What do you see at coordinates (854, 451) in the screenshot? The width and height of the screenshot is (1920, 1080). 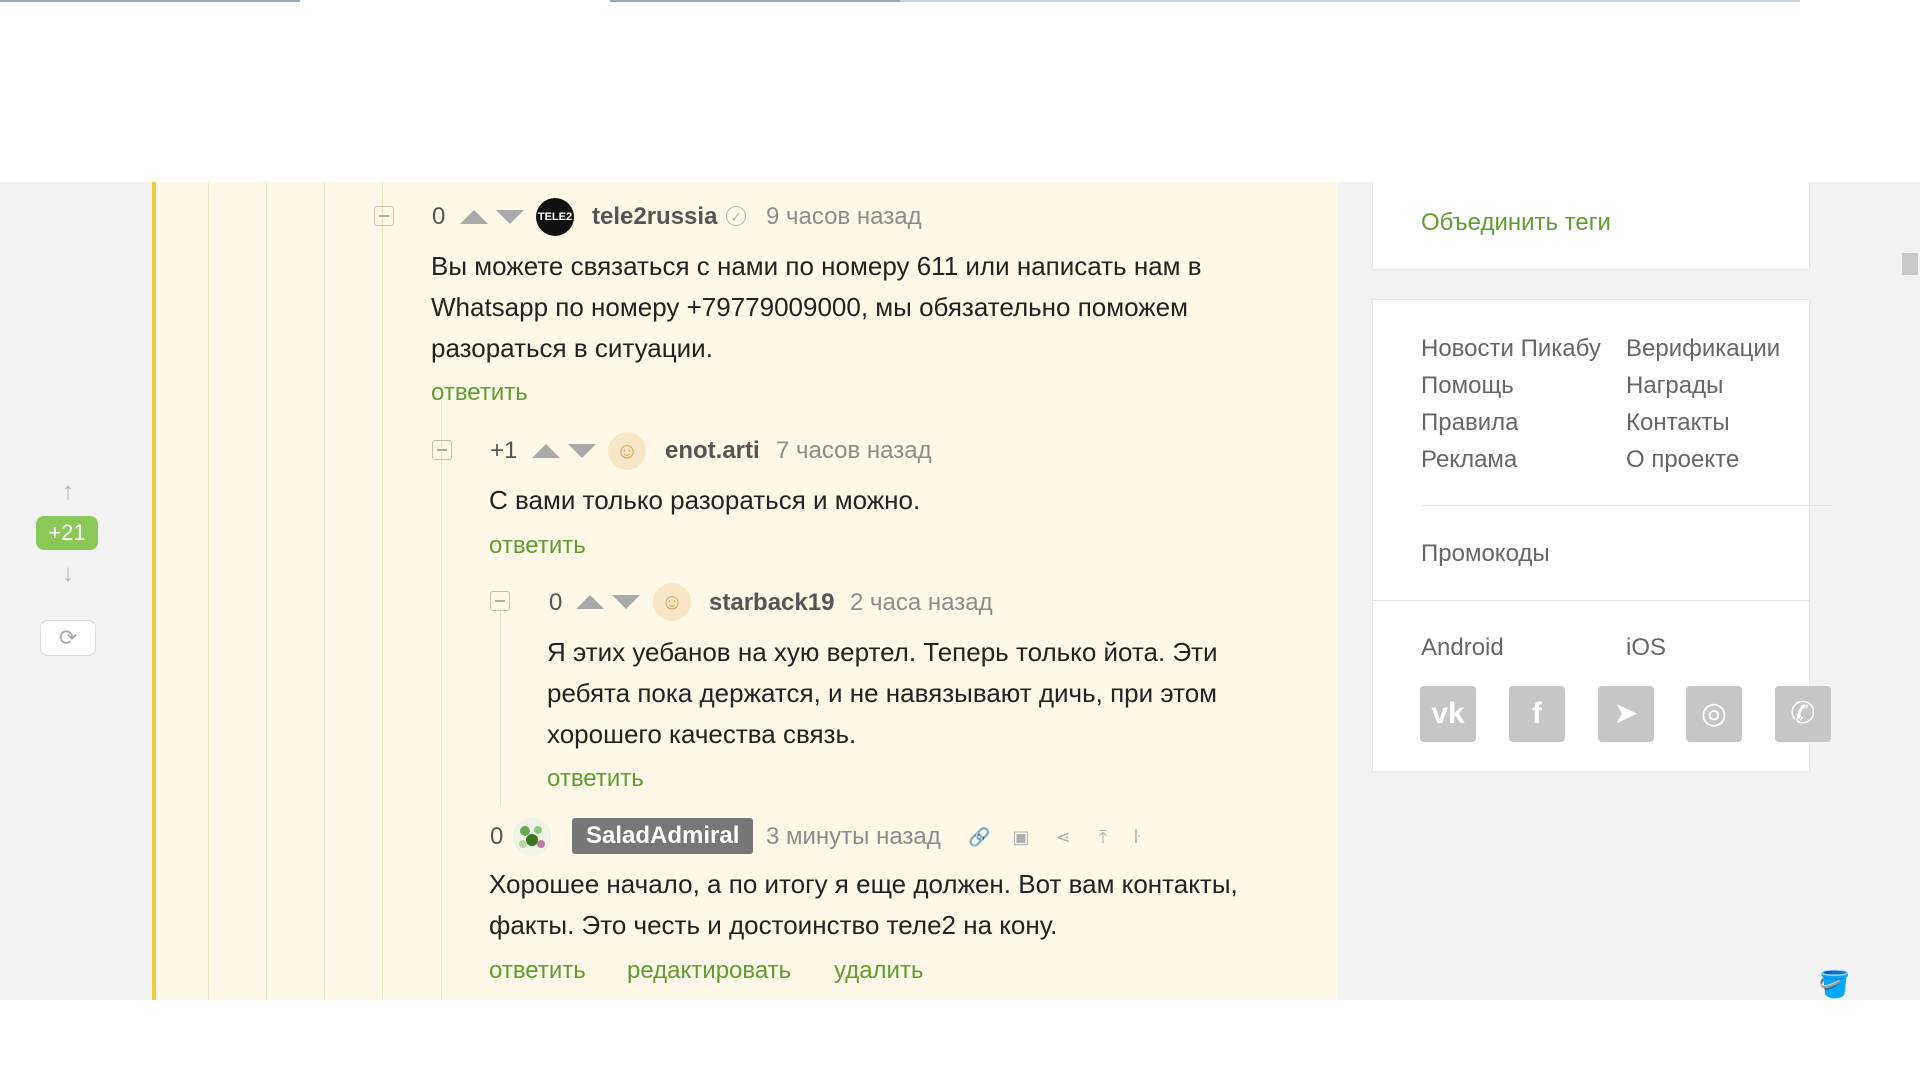 I see `comment-time: 7 часов назад` at bounding box center [854, 451].